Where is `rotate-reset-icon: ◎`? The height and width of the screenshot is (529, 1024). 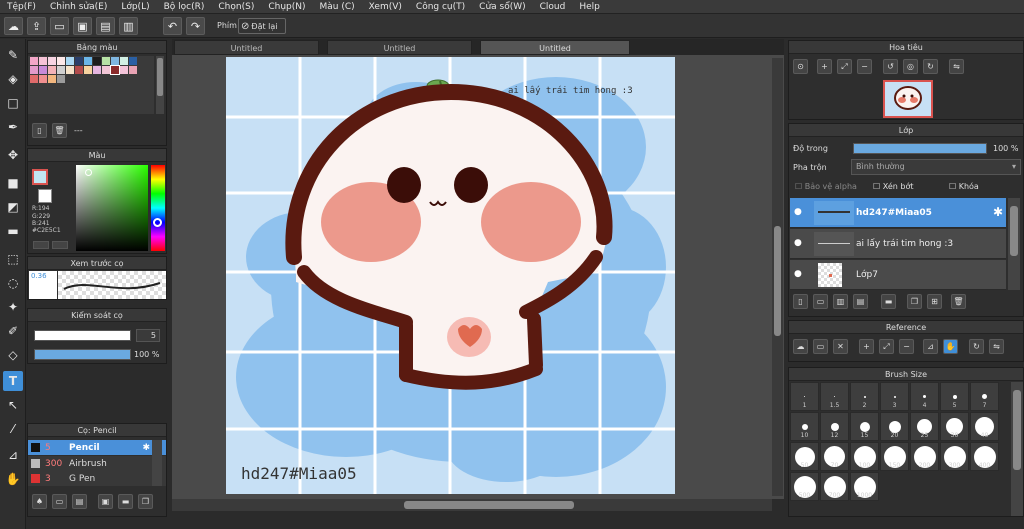
rotate-reset-icon: ◎ is located at coordinates (910, 66).